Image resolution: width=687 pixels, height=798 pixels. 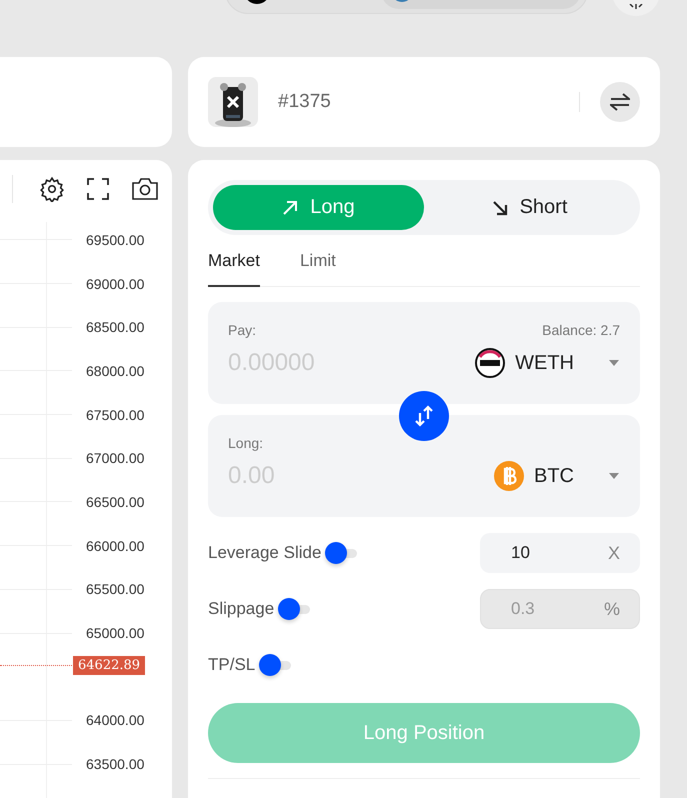 I want to click on arrow-down-right-icon, so click(x=500, y=208).